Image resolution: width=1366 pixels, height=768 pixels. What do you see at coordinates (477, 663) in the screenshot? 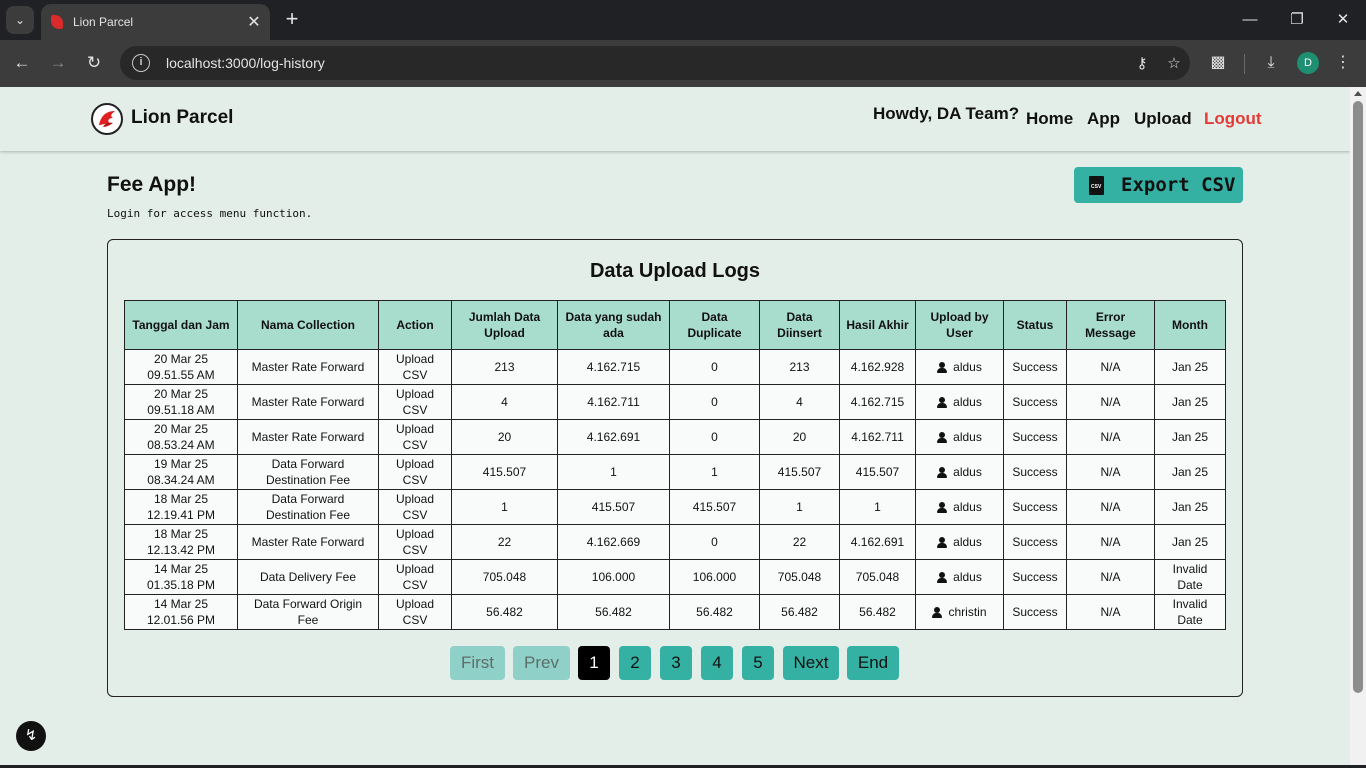
I see `page-first-button: First` at bounding box center [477, 663].